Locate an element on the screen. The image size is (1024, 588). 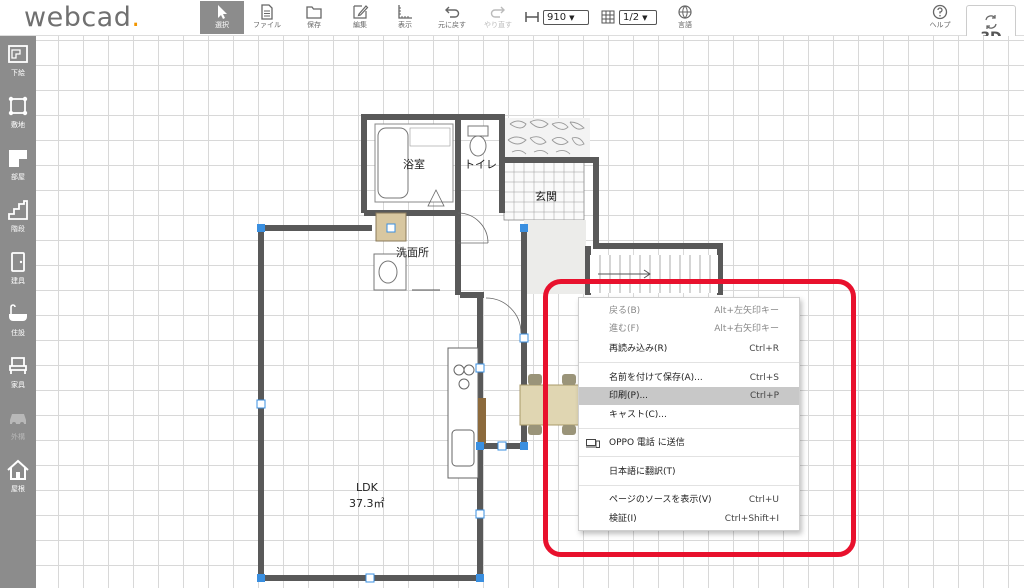
door-icon is located at coordinates (18, 262).